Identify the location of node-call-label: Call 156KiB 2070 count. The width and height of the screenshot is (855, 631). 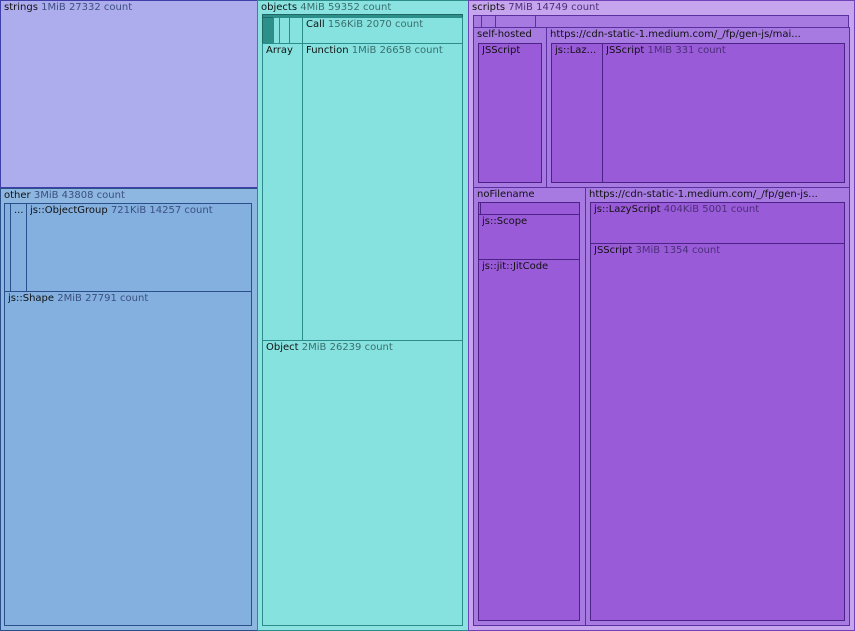
(383, 25).